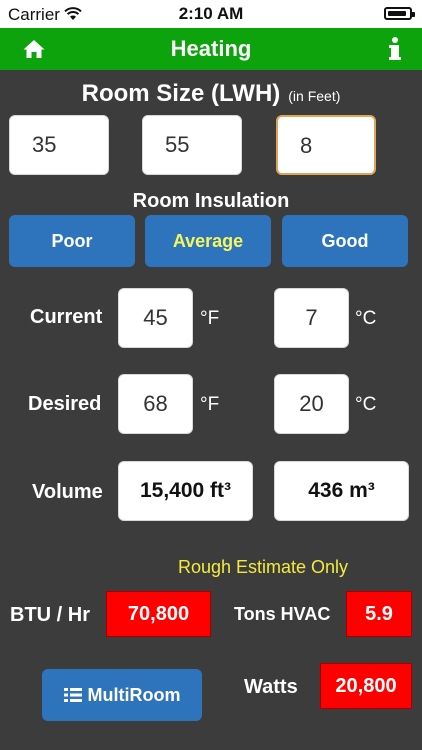 The width and height of the screenshot is (422, 750). Describe the element at coordinates (282, 614) in the screenshot. I see `tons-hvac-label: Tons HVAC` at that location.